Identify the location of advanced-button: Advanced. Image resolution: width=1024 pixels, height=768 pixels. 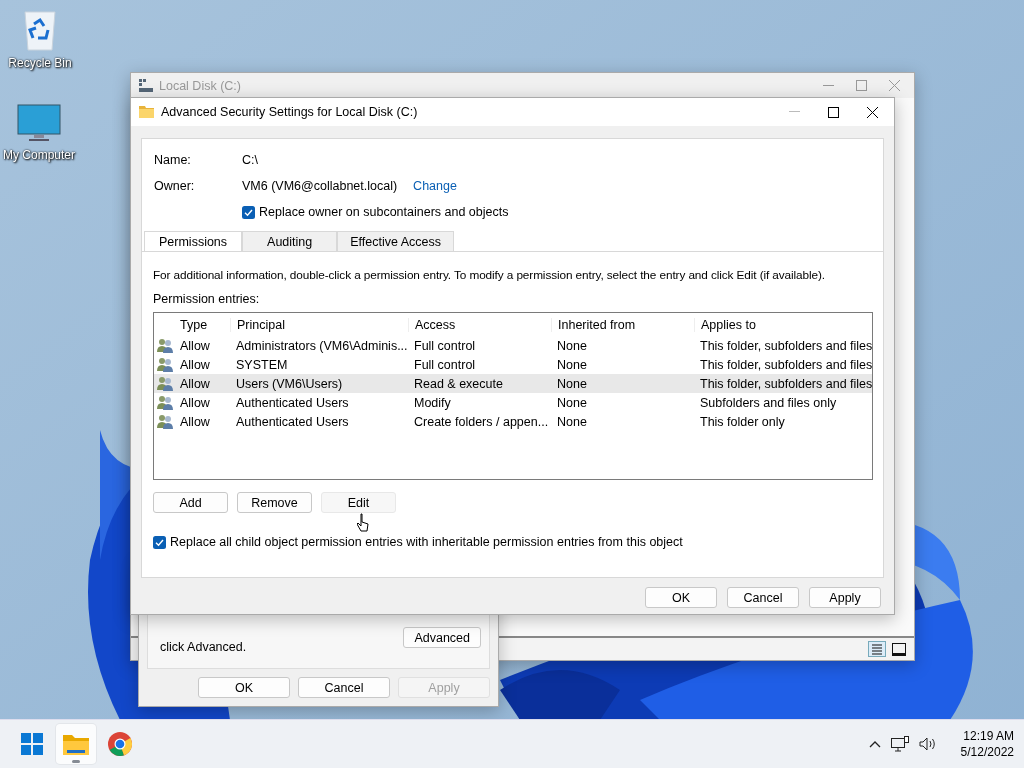
(442, 637).